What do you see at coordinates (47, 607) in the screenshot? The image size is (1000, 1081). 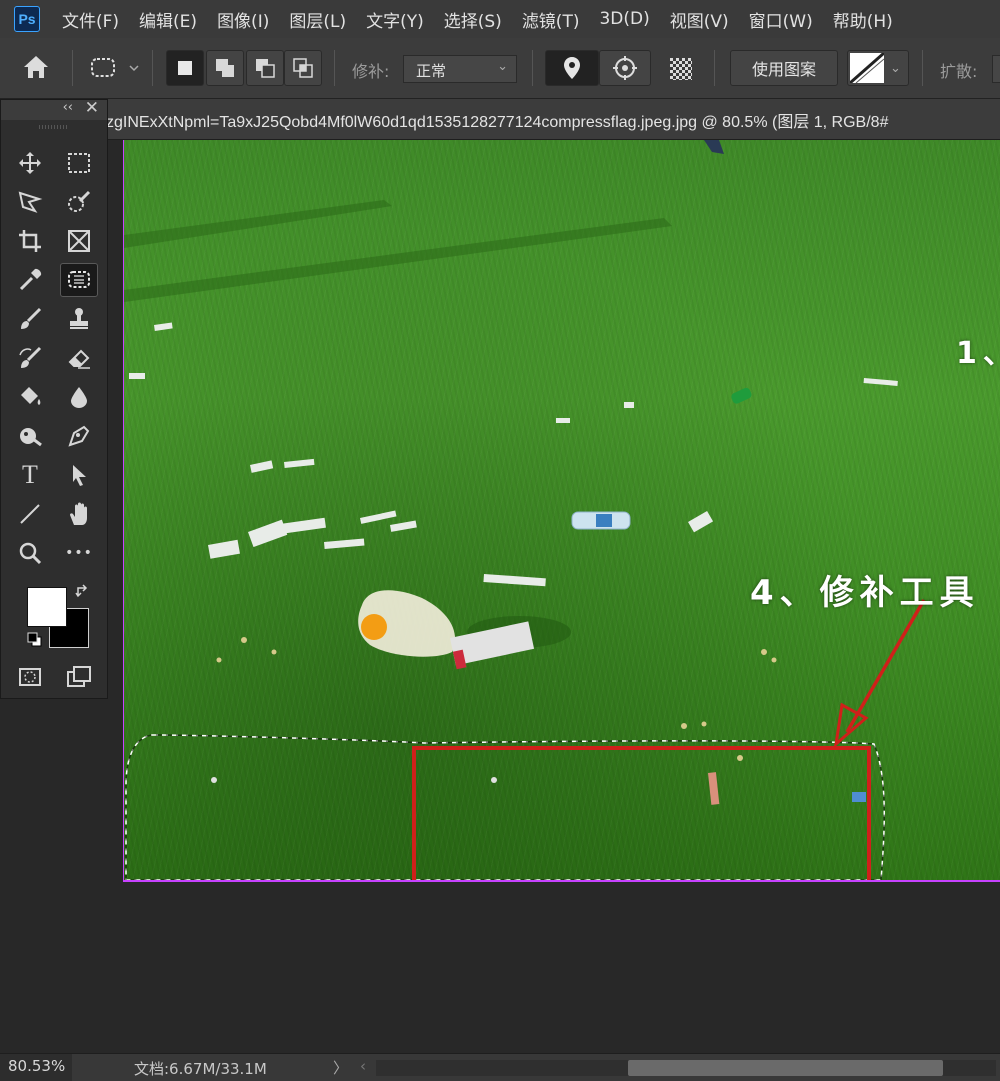 I see `foreground-color-swatch` at bounding box center [47, 607].